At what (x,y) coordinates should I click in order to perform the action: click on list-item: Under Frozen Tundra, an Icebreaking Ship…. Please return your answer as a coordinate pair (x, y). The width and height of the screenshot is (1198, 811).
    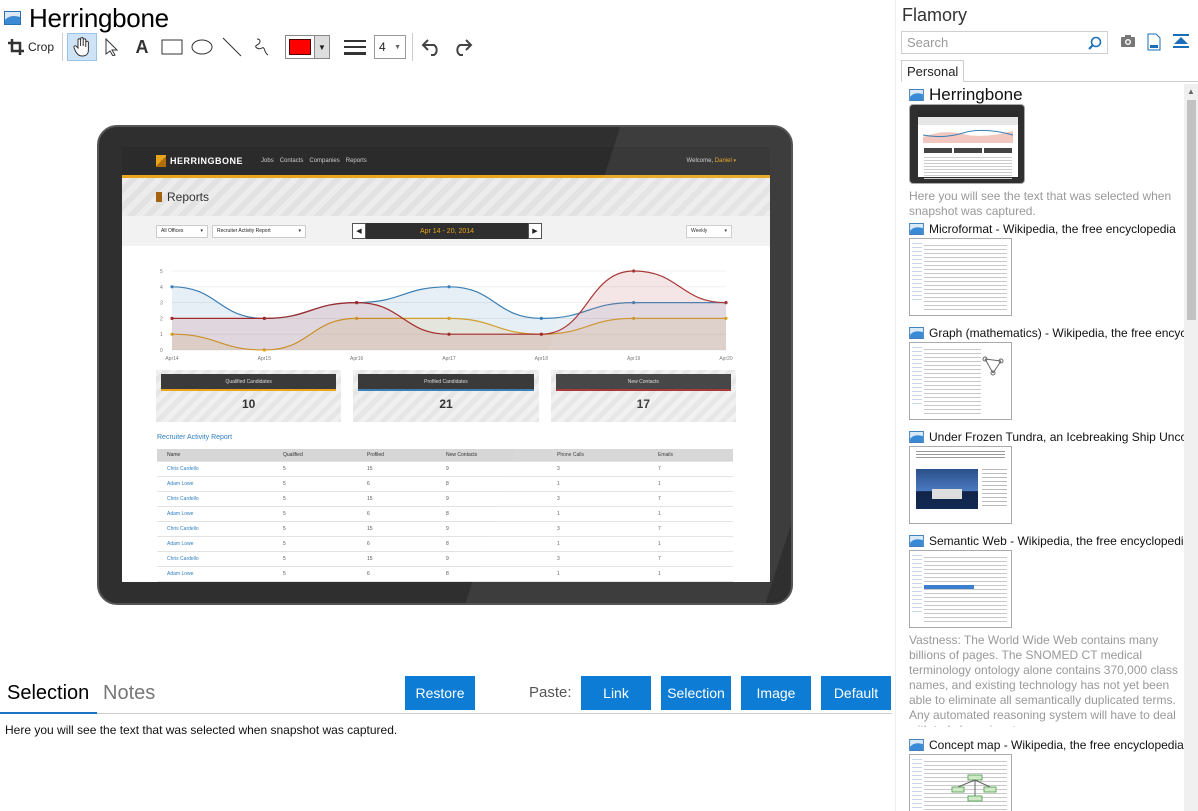
    Looking at the image, I should click on (1046, 476).